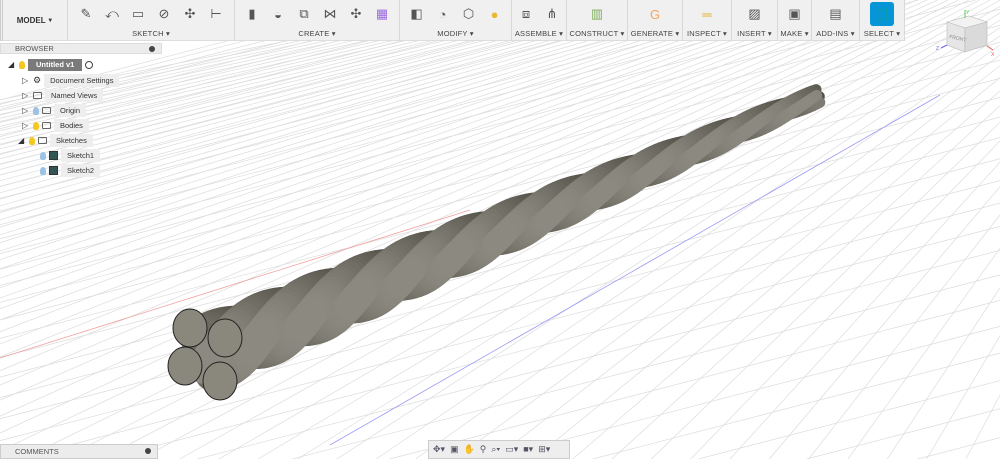  I want to click on toolbar-group-label: INSPECT ▾, so click(707, 33).